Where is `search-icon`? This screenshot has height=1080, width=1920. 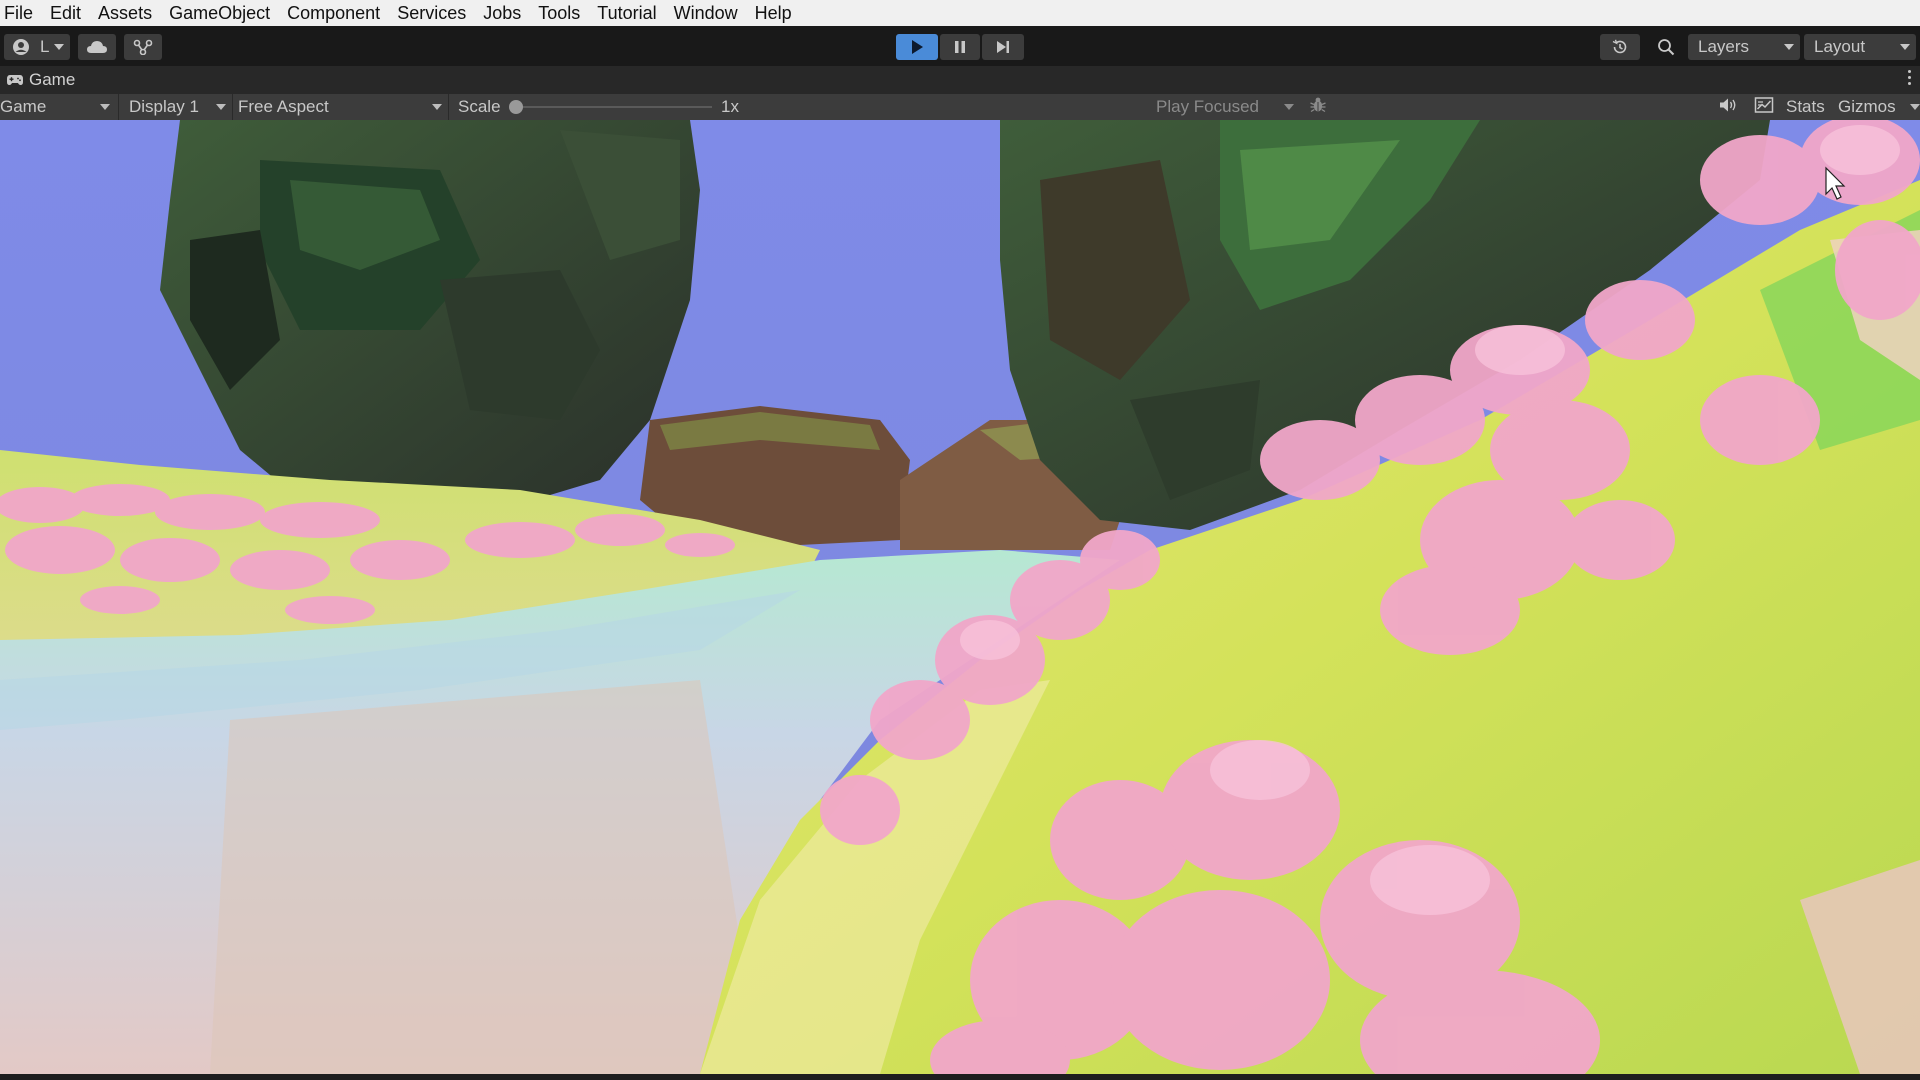
search-icon is located at coordinates (1666, 47).